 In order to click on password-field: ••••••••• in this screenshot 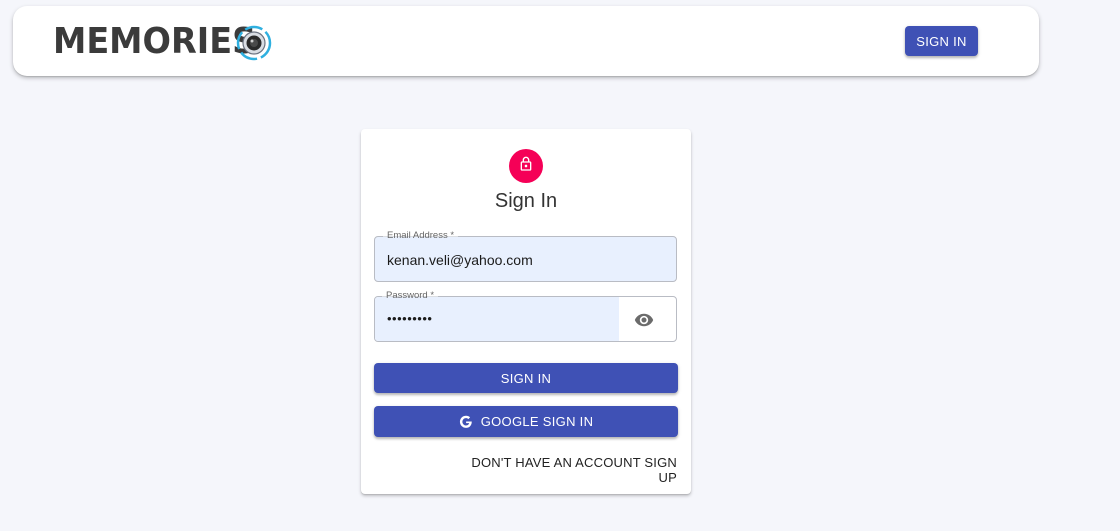, I will do `click(525, 319)`.